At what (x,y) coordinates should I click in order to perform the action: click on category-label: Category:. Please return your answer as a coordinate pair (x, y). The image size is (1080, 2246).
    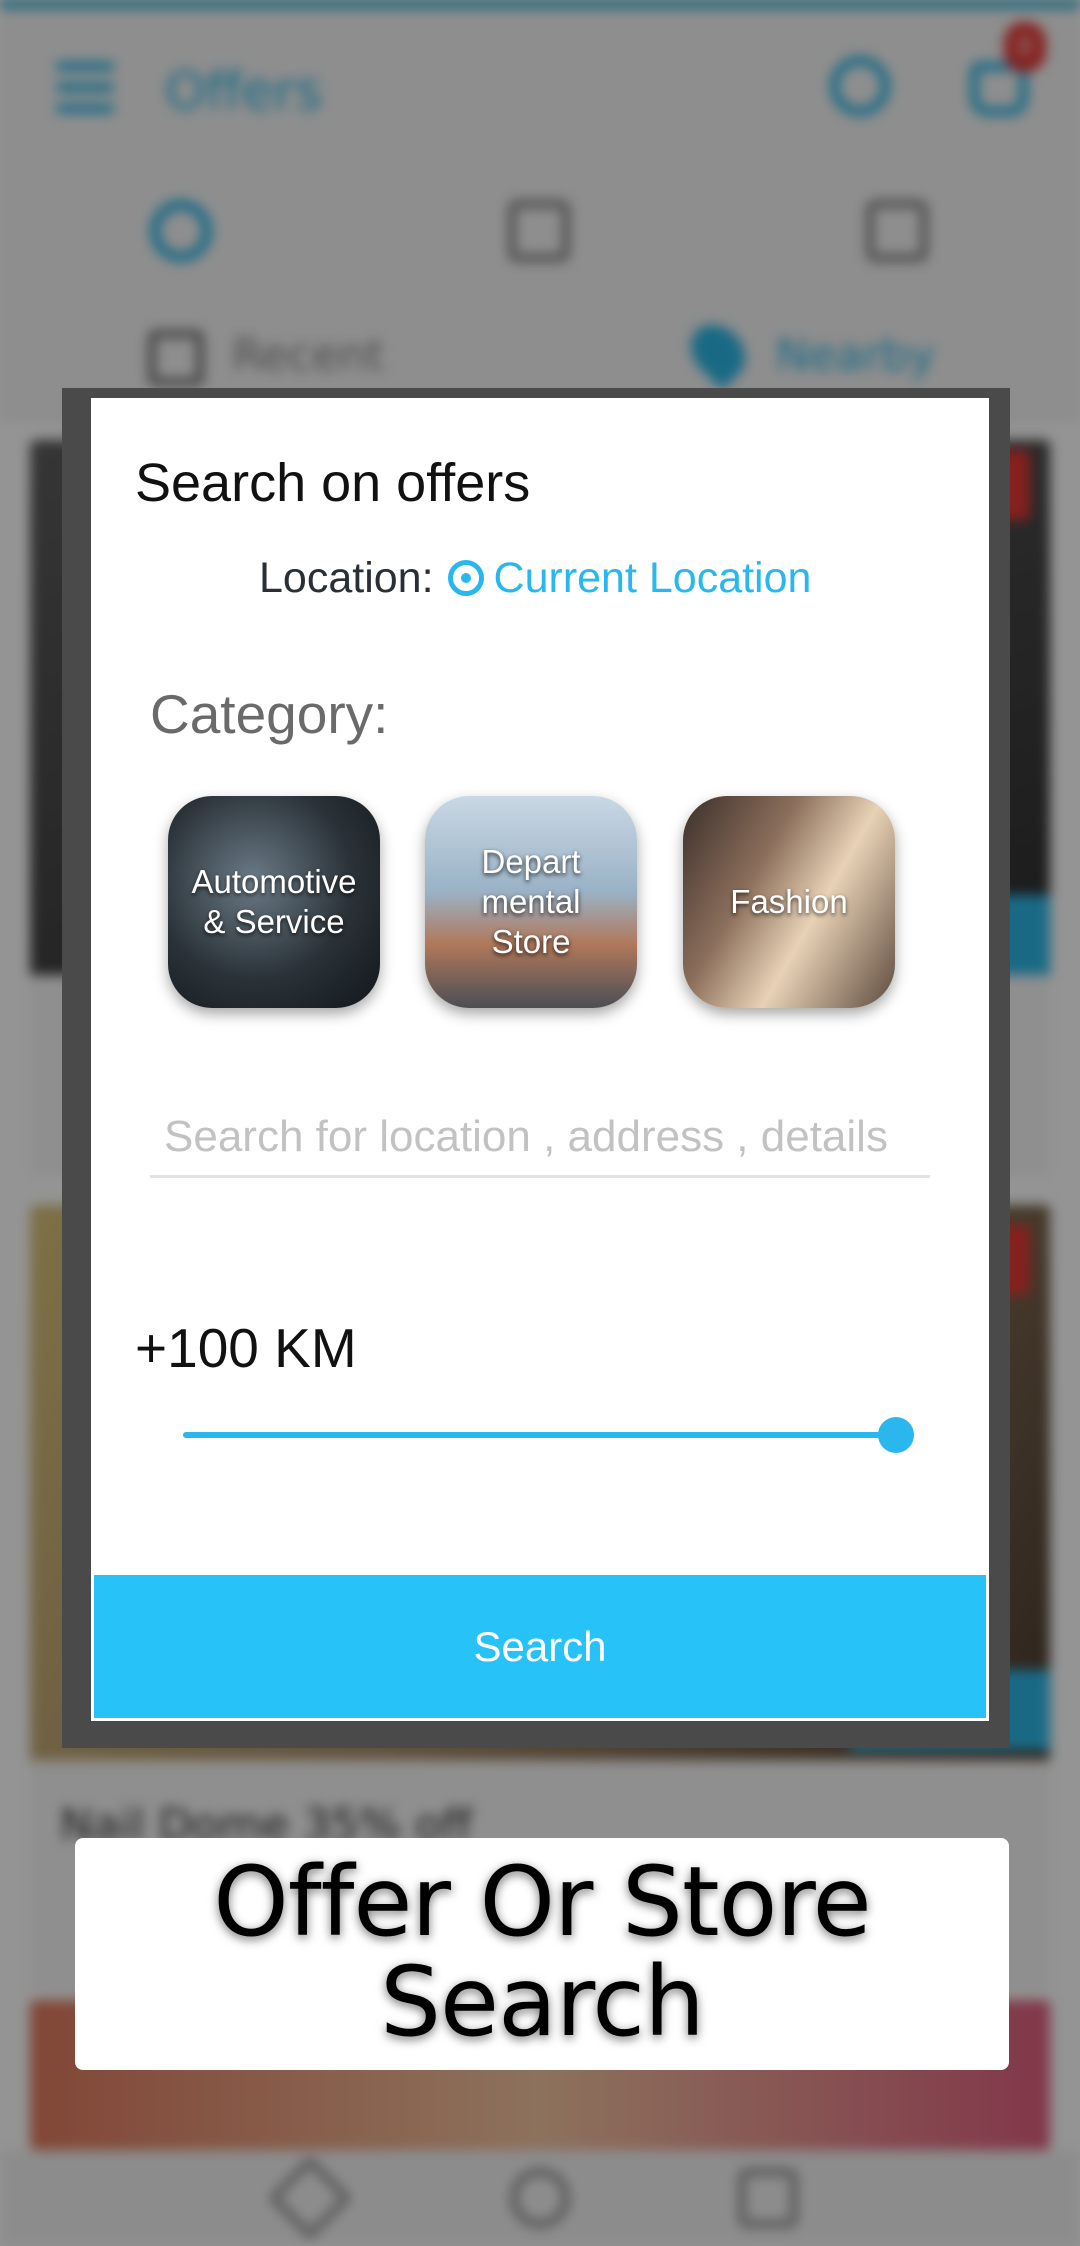
    Looking at the image, I should click on (269, 714).